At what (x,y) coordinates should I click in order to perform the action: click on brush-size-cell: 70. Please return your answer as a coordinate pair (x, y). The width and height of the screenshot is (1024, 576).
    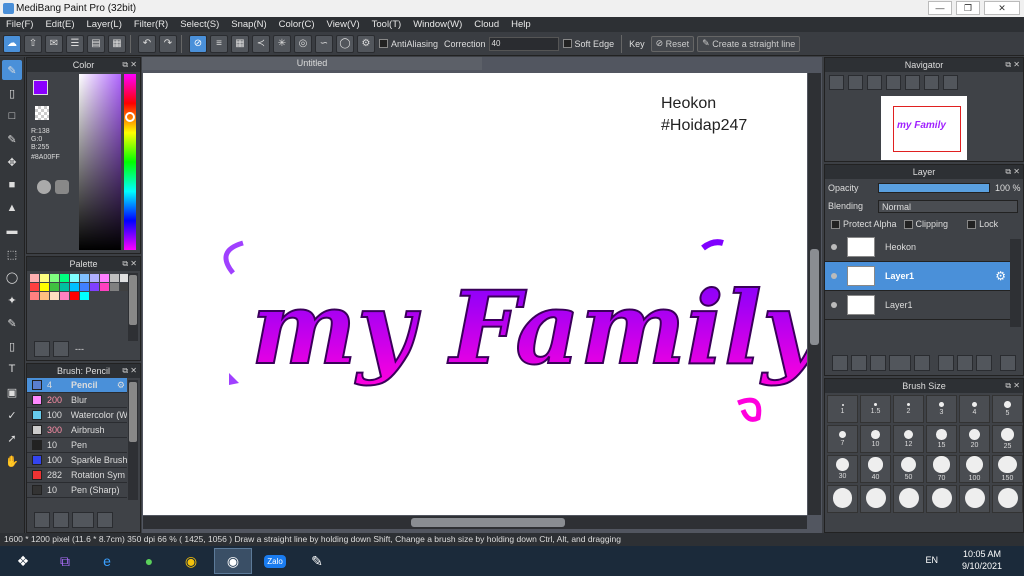
    Looking at the image, I should click on (941, 469).